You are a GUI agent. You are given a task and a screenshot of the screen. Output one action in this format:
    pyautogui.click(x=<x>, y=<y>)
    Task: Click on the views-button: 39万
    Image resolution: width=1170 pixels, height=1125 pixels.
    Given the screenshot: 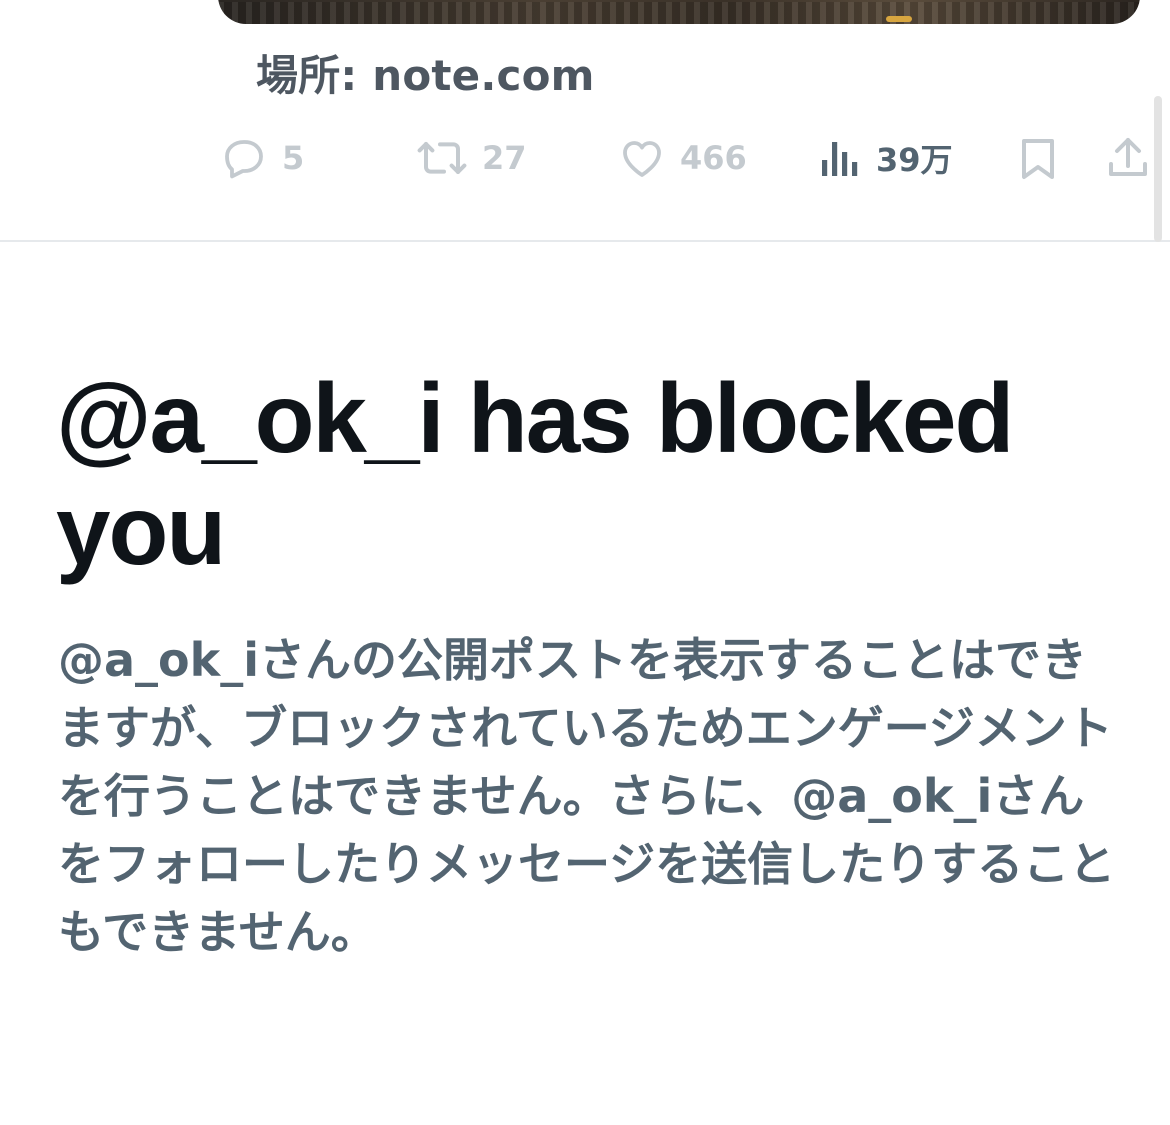 What is the action you would take?
    pyautogui.click(x=885, y=158)
    